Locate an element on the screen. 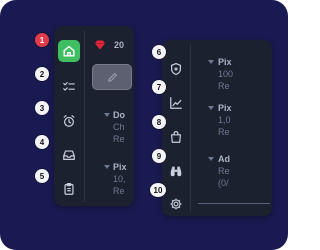  pencil-icon is located at coordinates (112, 77).